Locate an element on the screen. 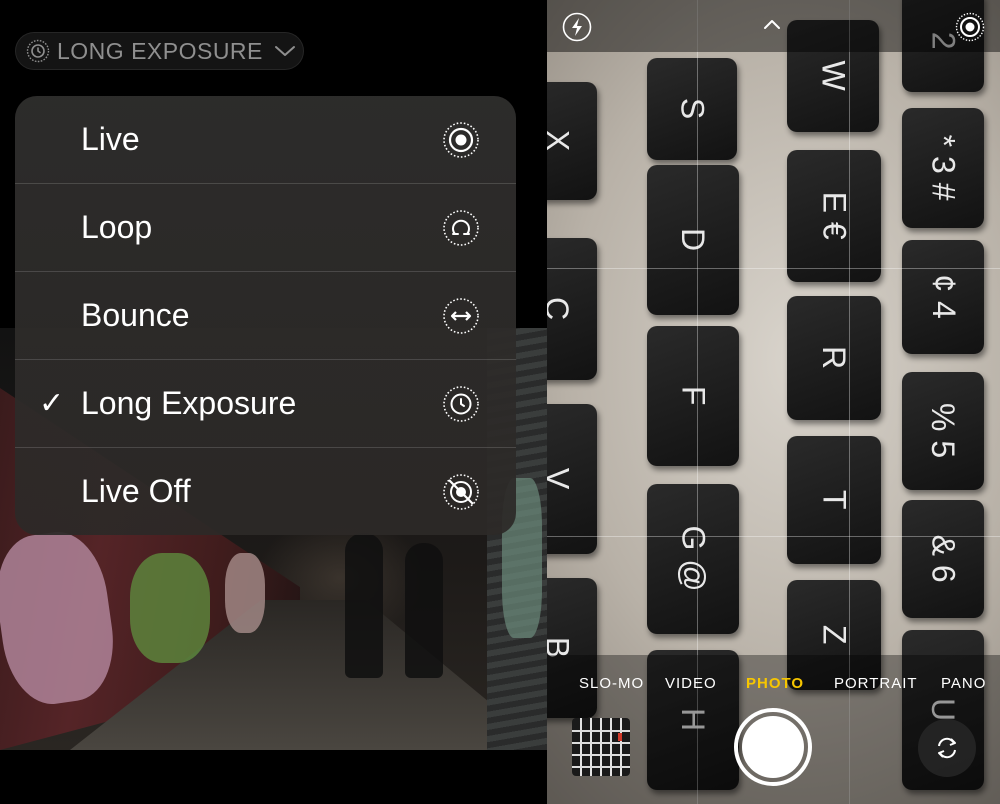 The width and height of the screenshot is (1000, 804). keyboard-key: * 3 # is located at coordinates (943, 168).